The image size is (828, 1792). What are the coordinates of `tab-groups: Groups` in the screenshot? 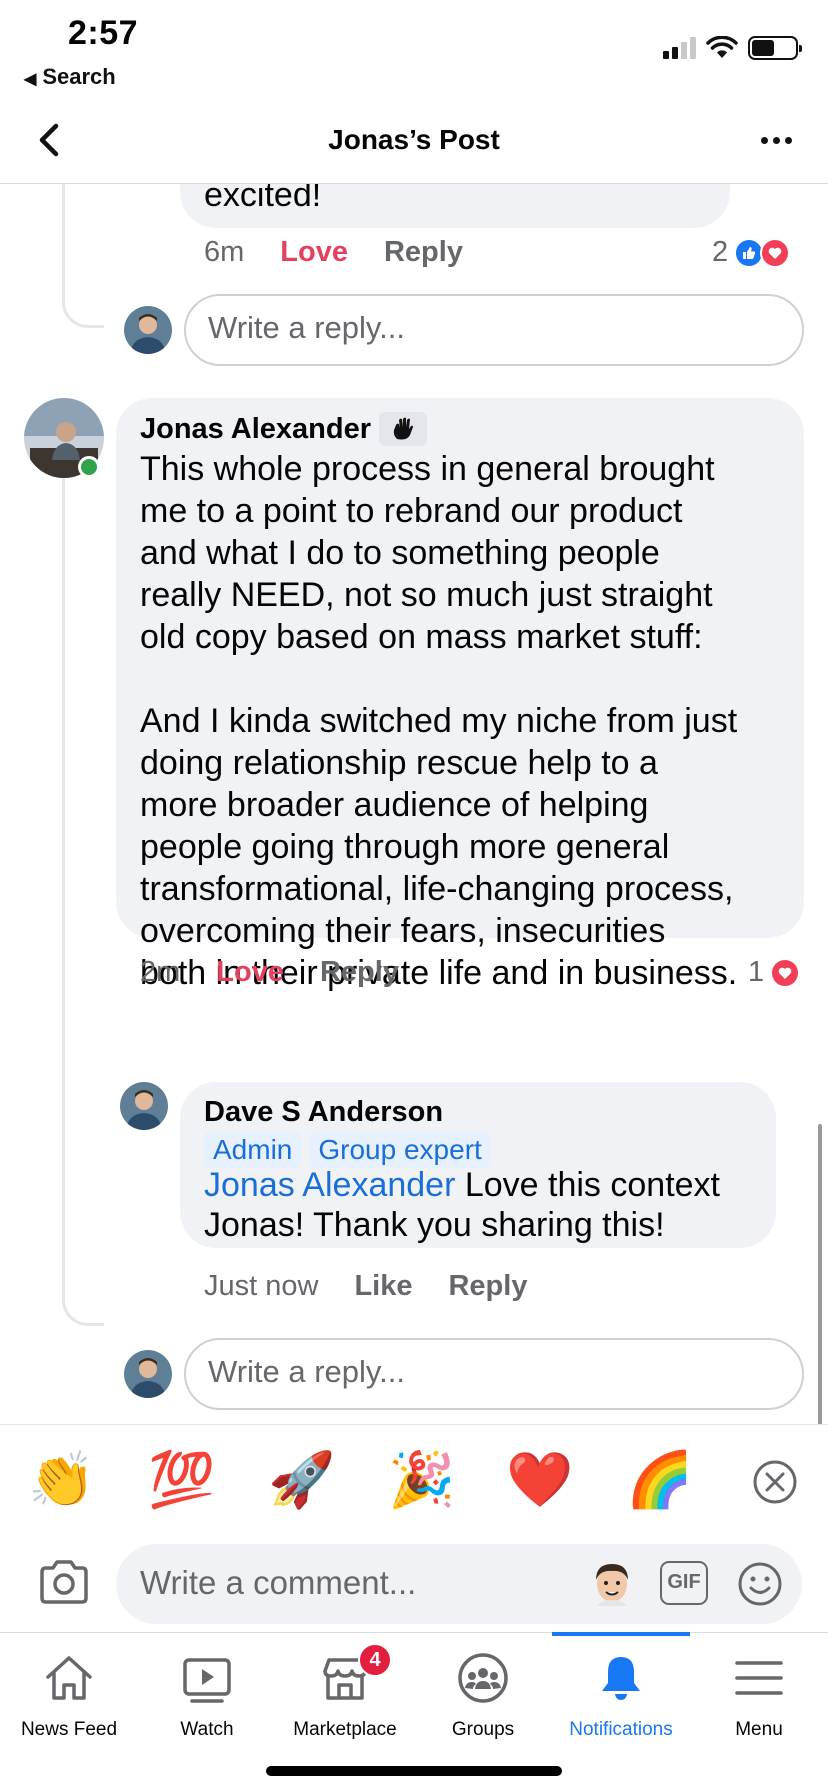 It's located at (483, 1693).